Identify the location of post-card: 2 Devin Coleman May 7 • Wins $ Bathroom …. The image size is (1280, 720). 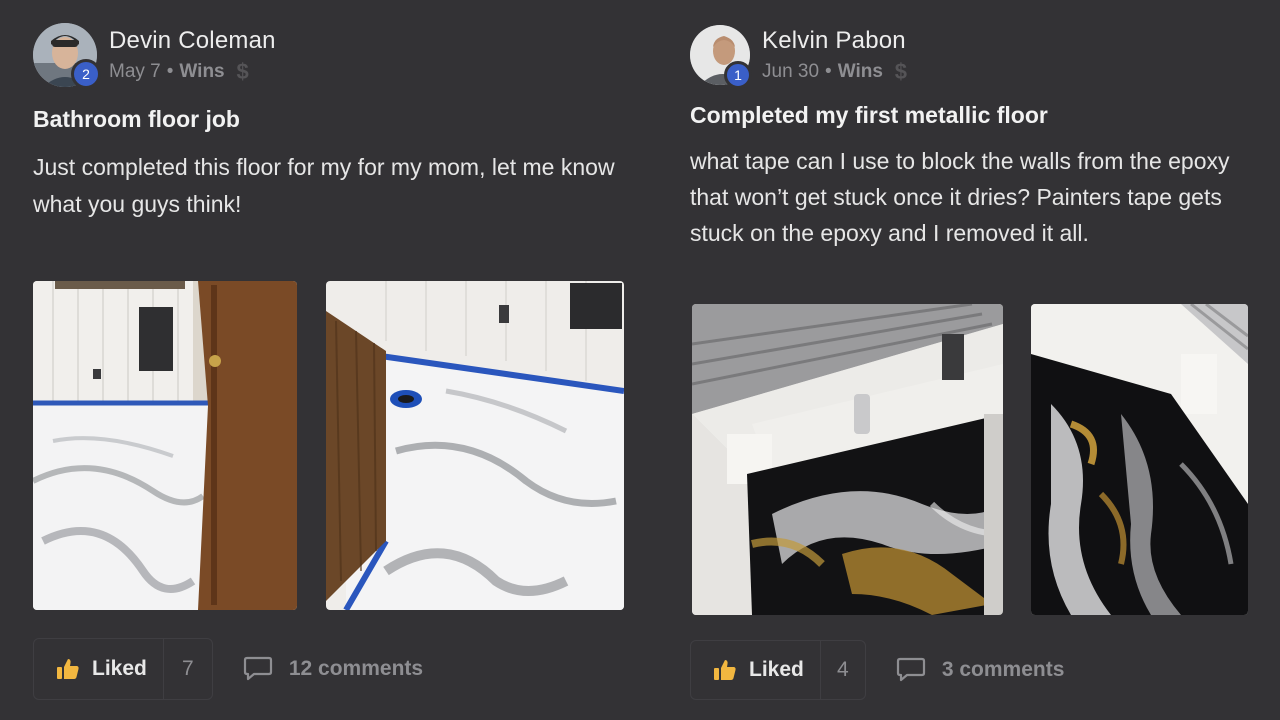
(333, 111).